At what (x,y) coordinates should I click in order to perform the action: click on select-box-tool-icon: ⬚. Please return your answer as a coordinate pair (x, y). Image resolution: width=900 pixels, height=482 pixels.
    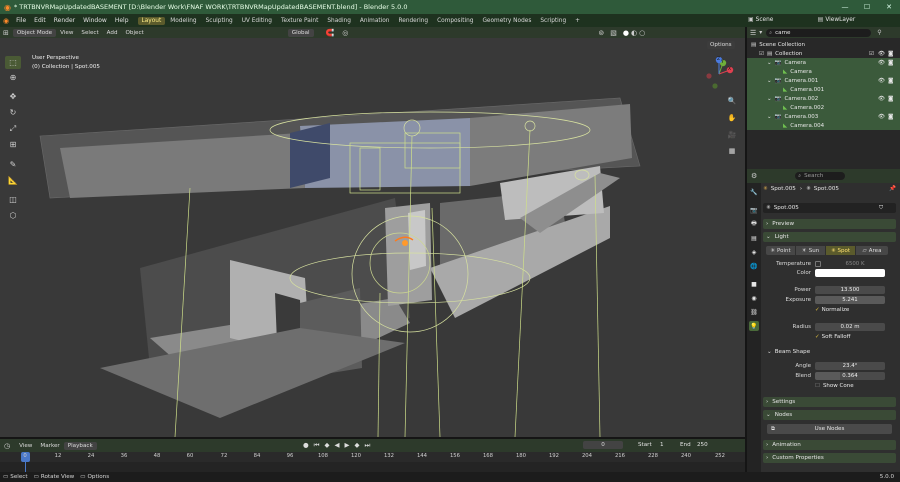
    Looking at the image, I should click on (13, 62).